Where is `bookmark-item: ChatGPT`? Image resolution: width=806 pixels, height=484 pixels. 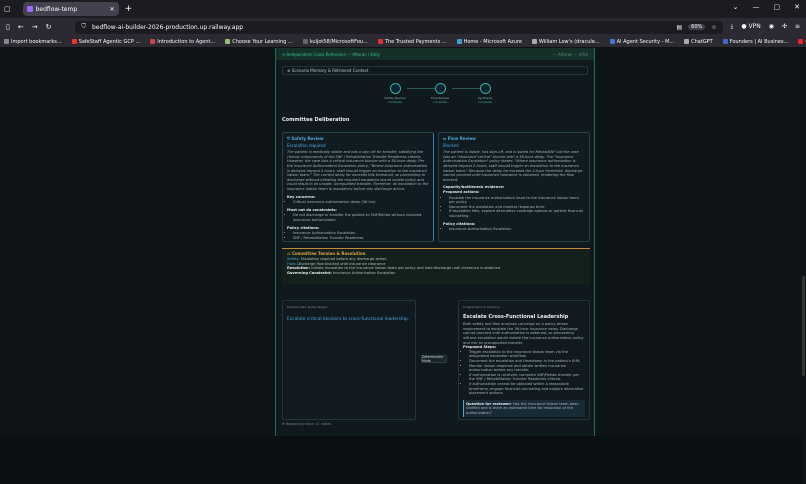 bookmark-item: ChatGPT is located at coordinates (698, 42).